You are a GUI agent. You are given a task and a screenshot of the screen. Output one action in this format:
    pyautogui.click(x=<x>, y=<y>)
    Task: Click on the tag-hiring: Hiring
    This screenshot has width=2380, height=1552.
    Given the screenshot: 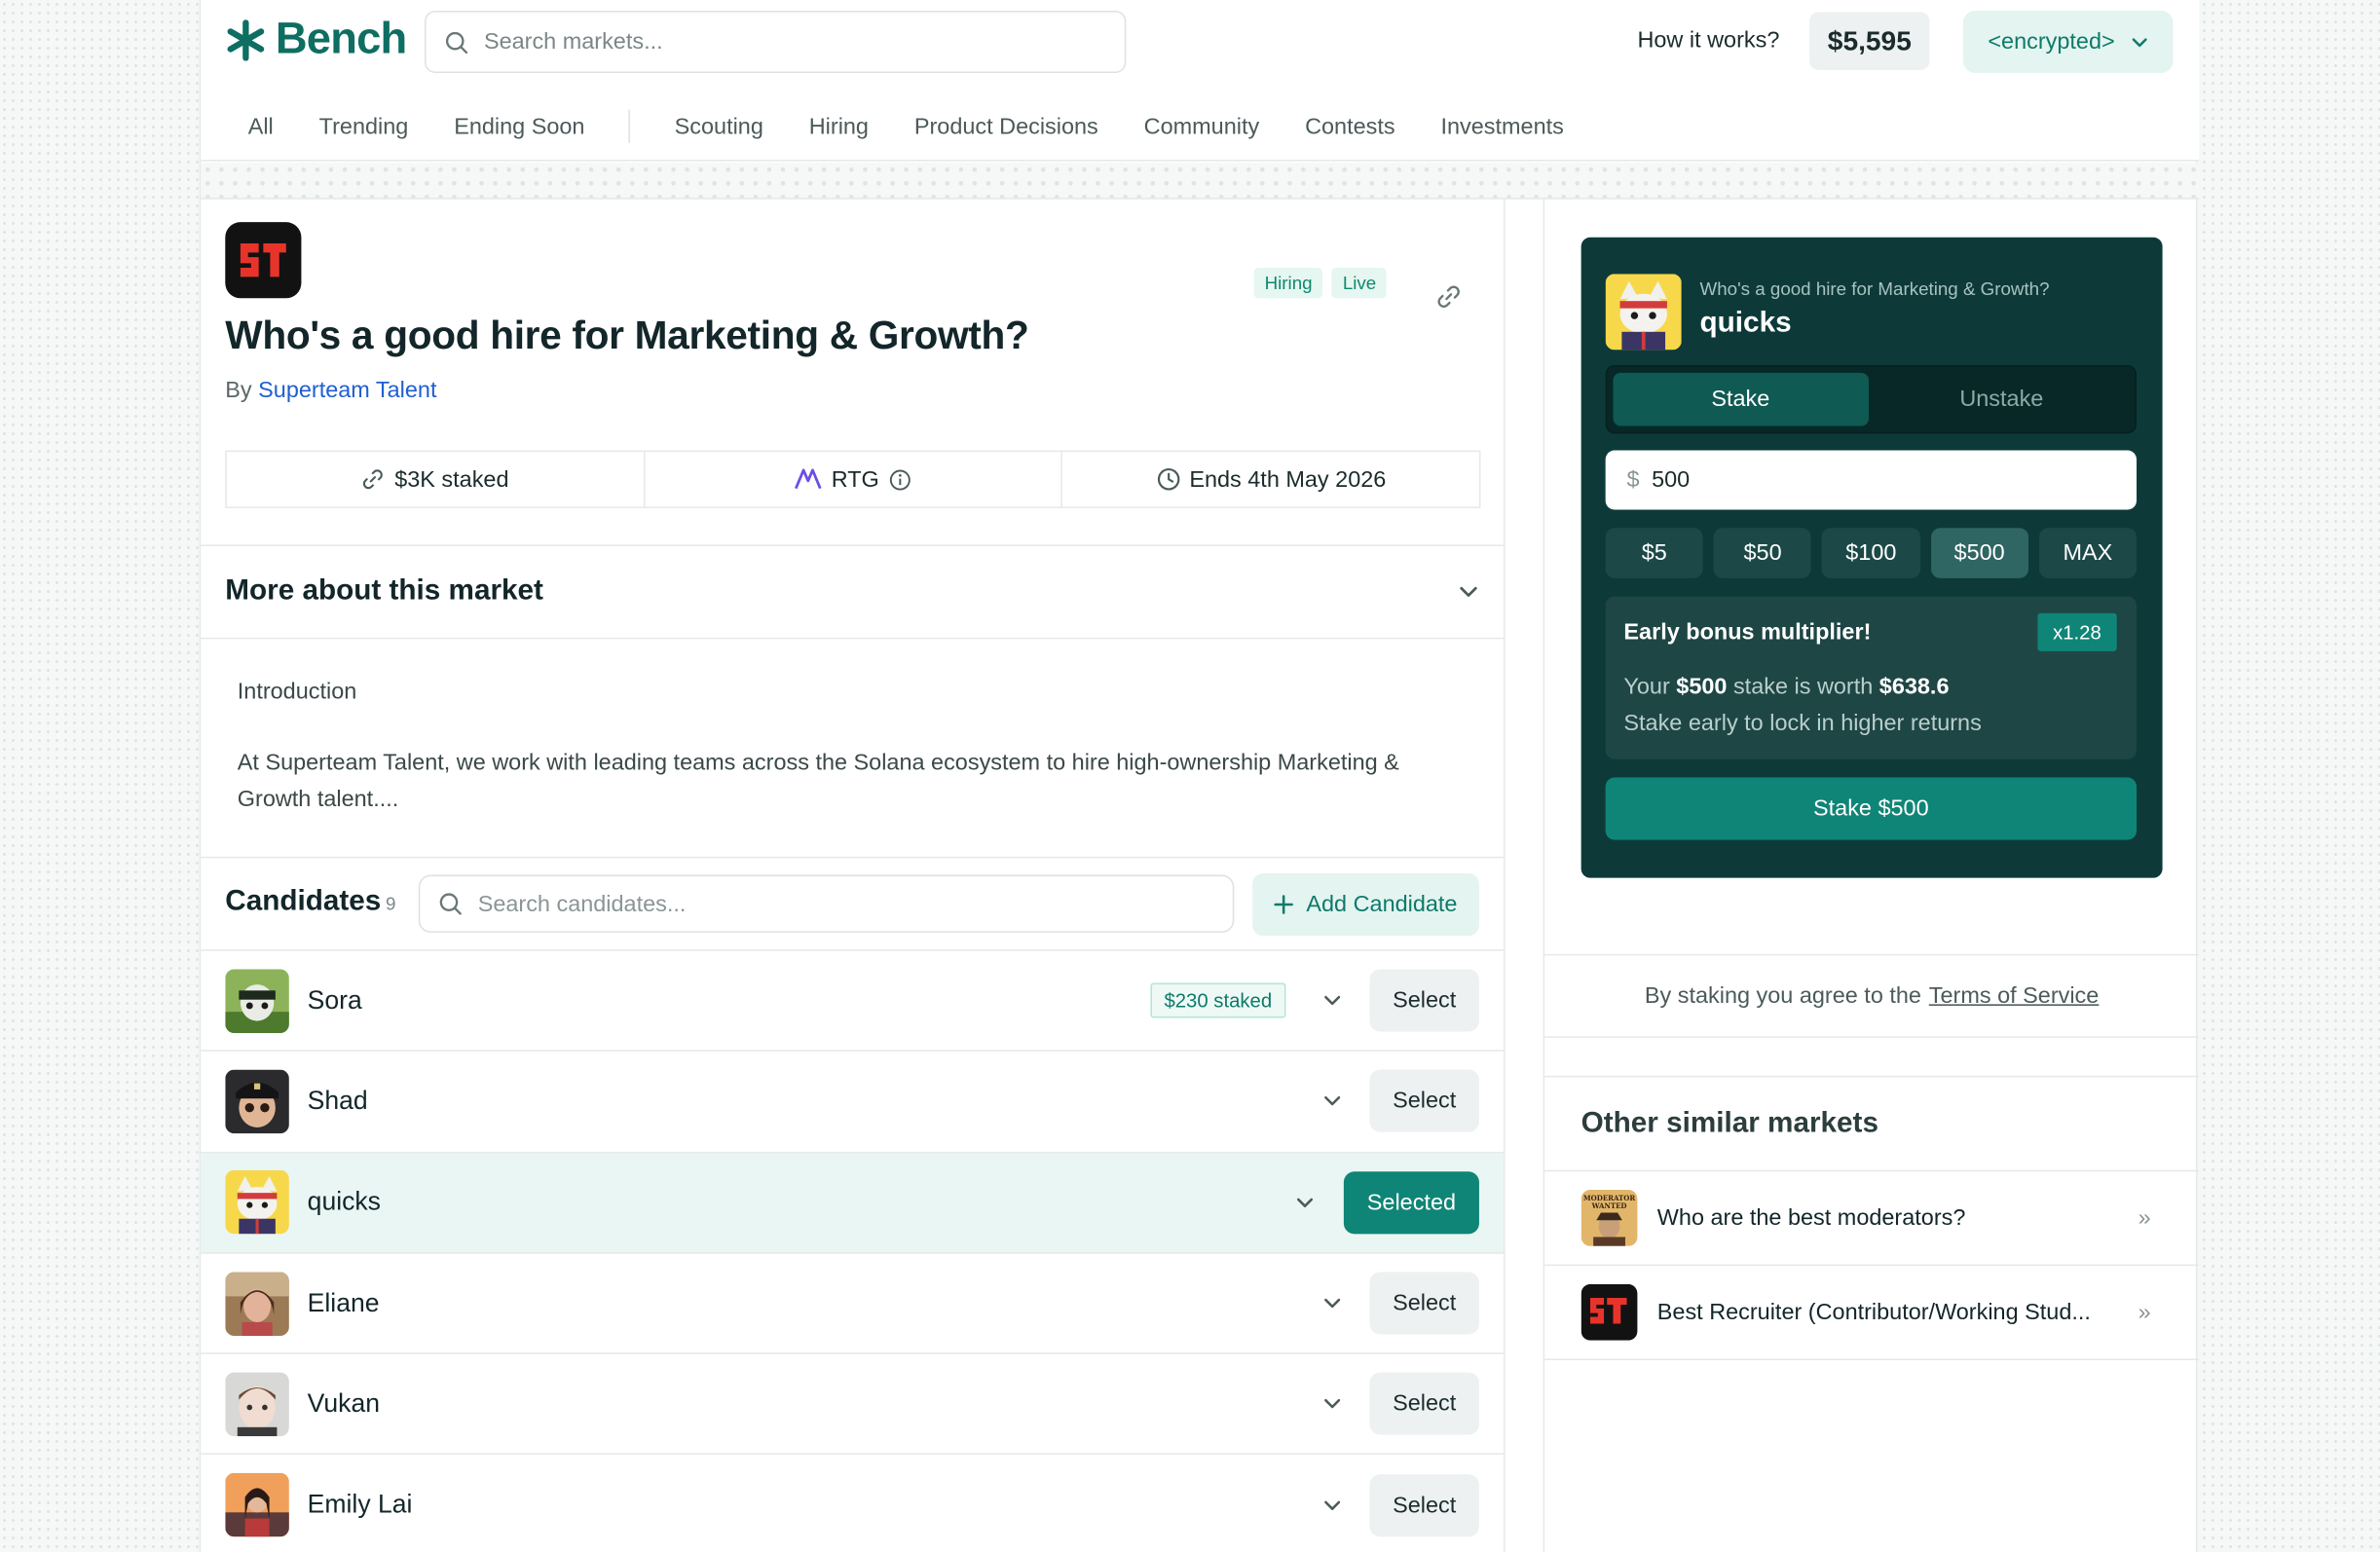 What is the action you would take?
    pyautogui.click(x=1288, y=283)
    